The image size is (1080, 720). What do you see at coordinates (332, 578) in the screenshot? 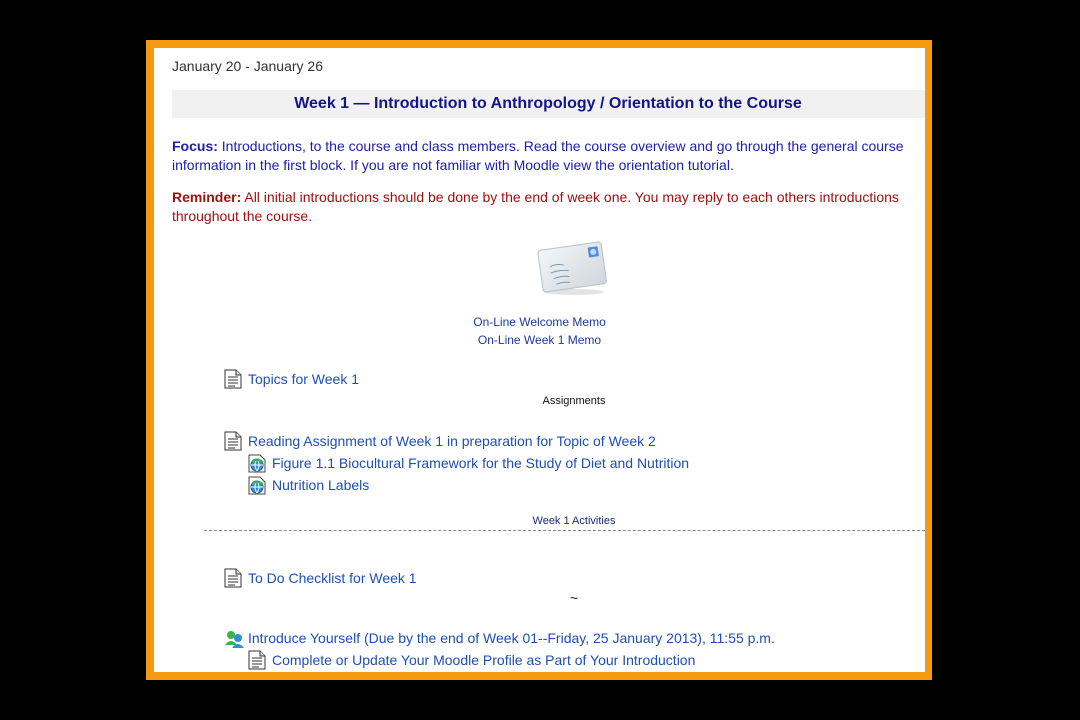
I see `checklist-link: To Do Checklist for Week 1` at bounding box center [332, 578].